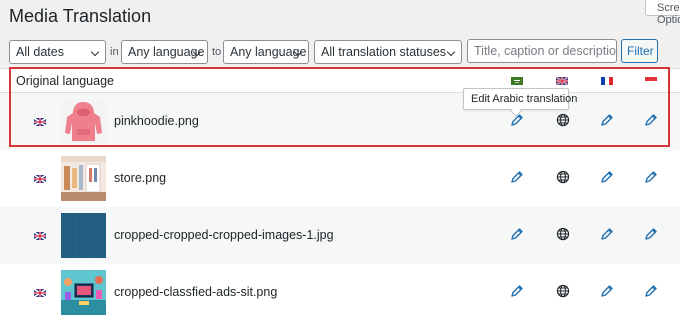  What do you see at coordinates (80, 16) in the screenshot?
I see `page-title: Media Translation` at bounding box center [80, 16].